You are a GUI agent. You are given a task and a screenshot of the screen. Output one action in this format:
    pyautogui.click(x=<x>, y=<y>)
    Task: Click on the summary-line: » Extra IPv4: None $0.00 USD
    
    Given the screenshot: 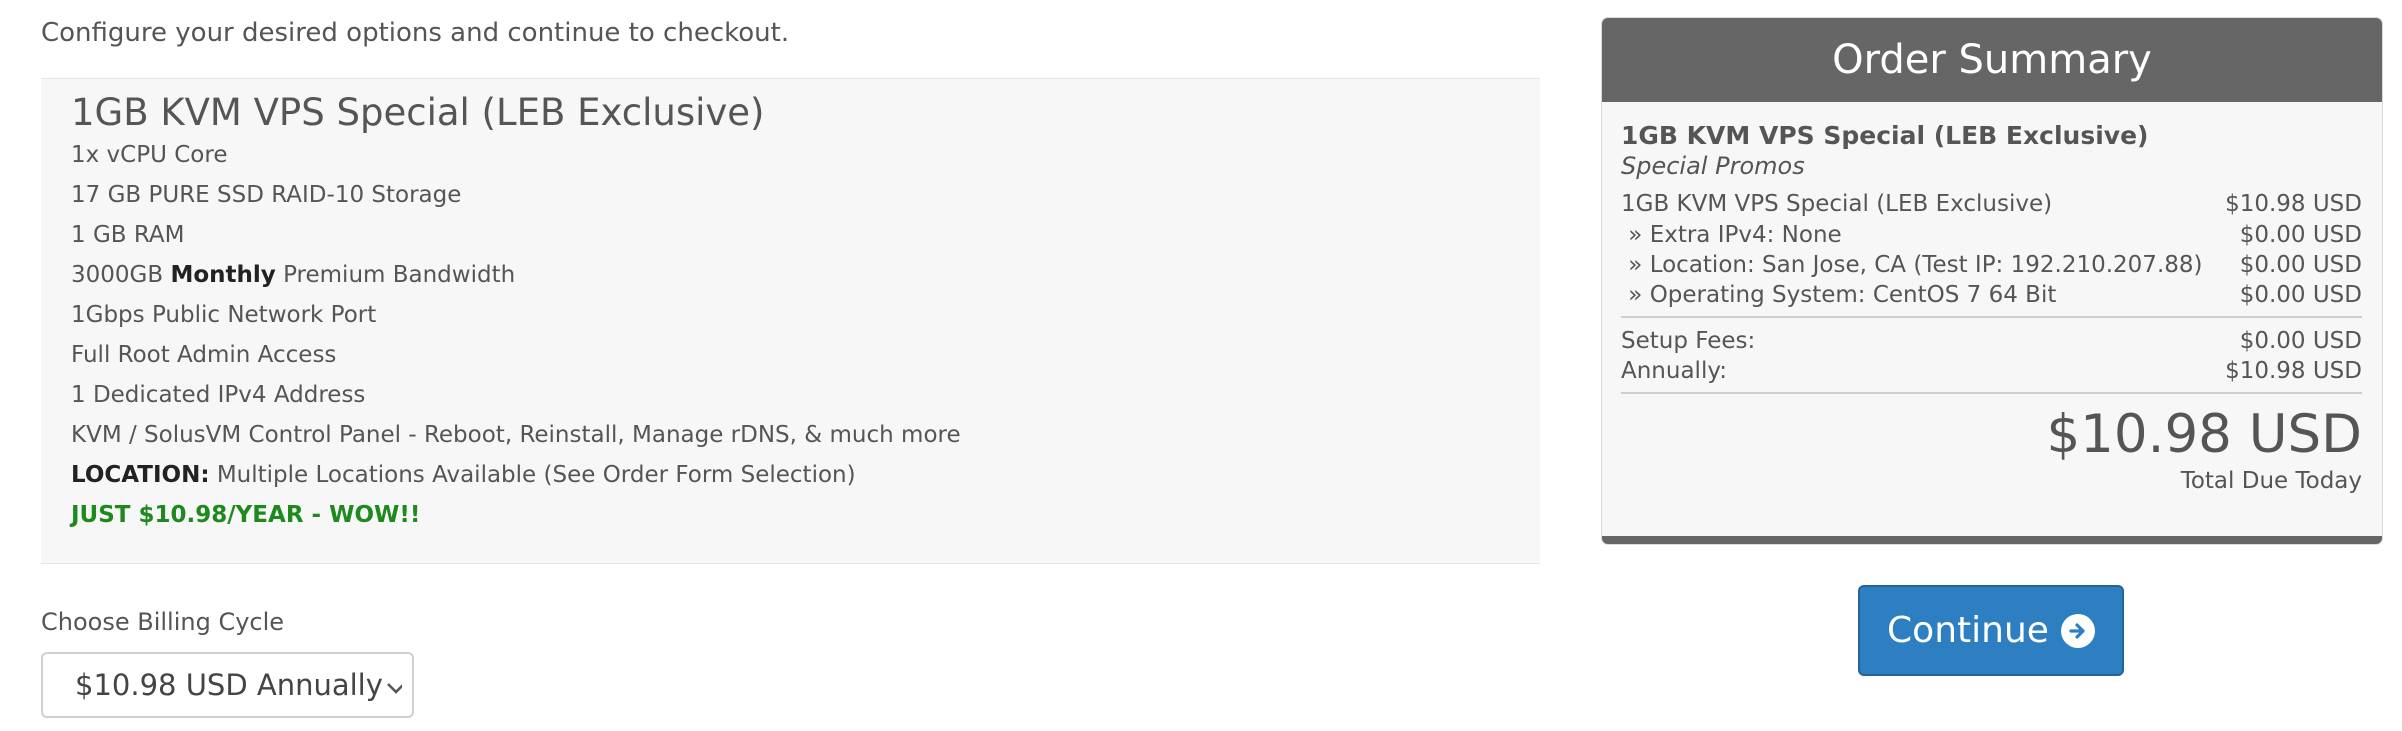 What is the action you would take?
    pyautogui.click(x=1991, y=235)
    